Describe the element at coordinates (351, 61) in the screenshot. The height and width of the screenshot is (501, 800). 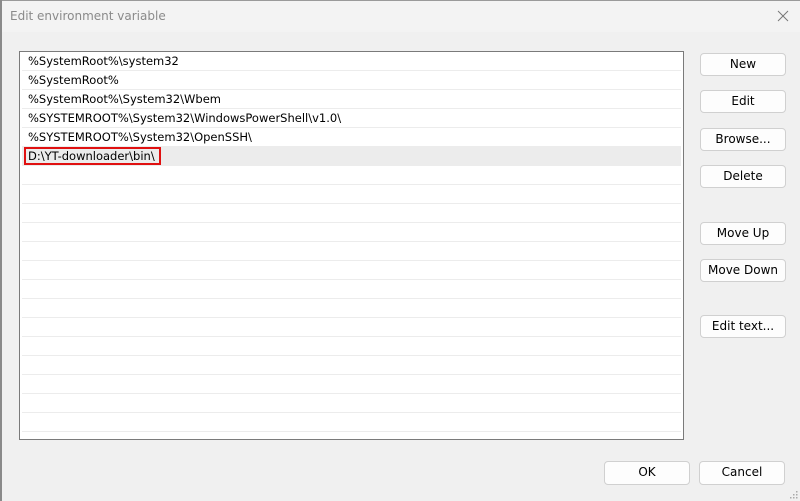
I see `list-item: %SystemRoot%\system32` at that location.